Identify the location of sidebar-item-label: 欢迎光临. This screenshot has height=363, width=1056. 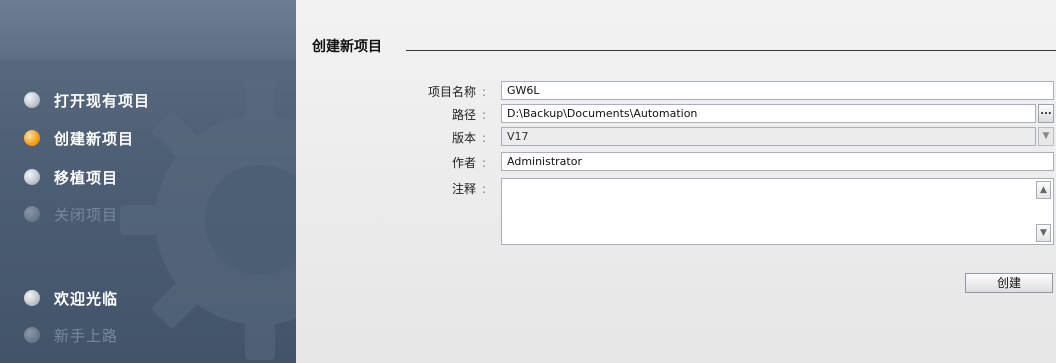
(86, 298).